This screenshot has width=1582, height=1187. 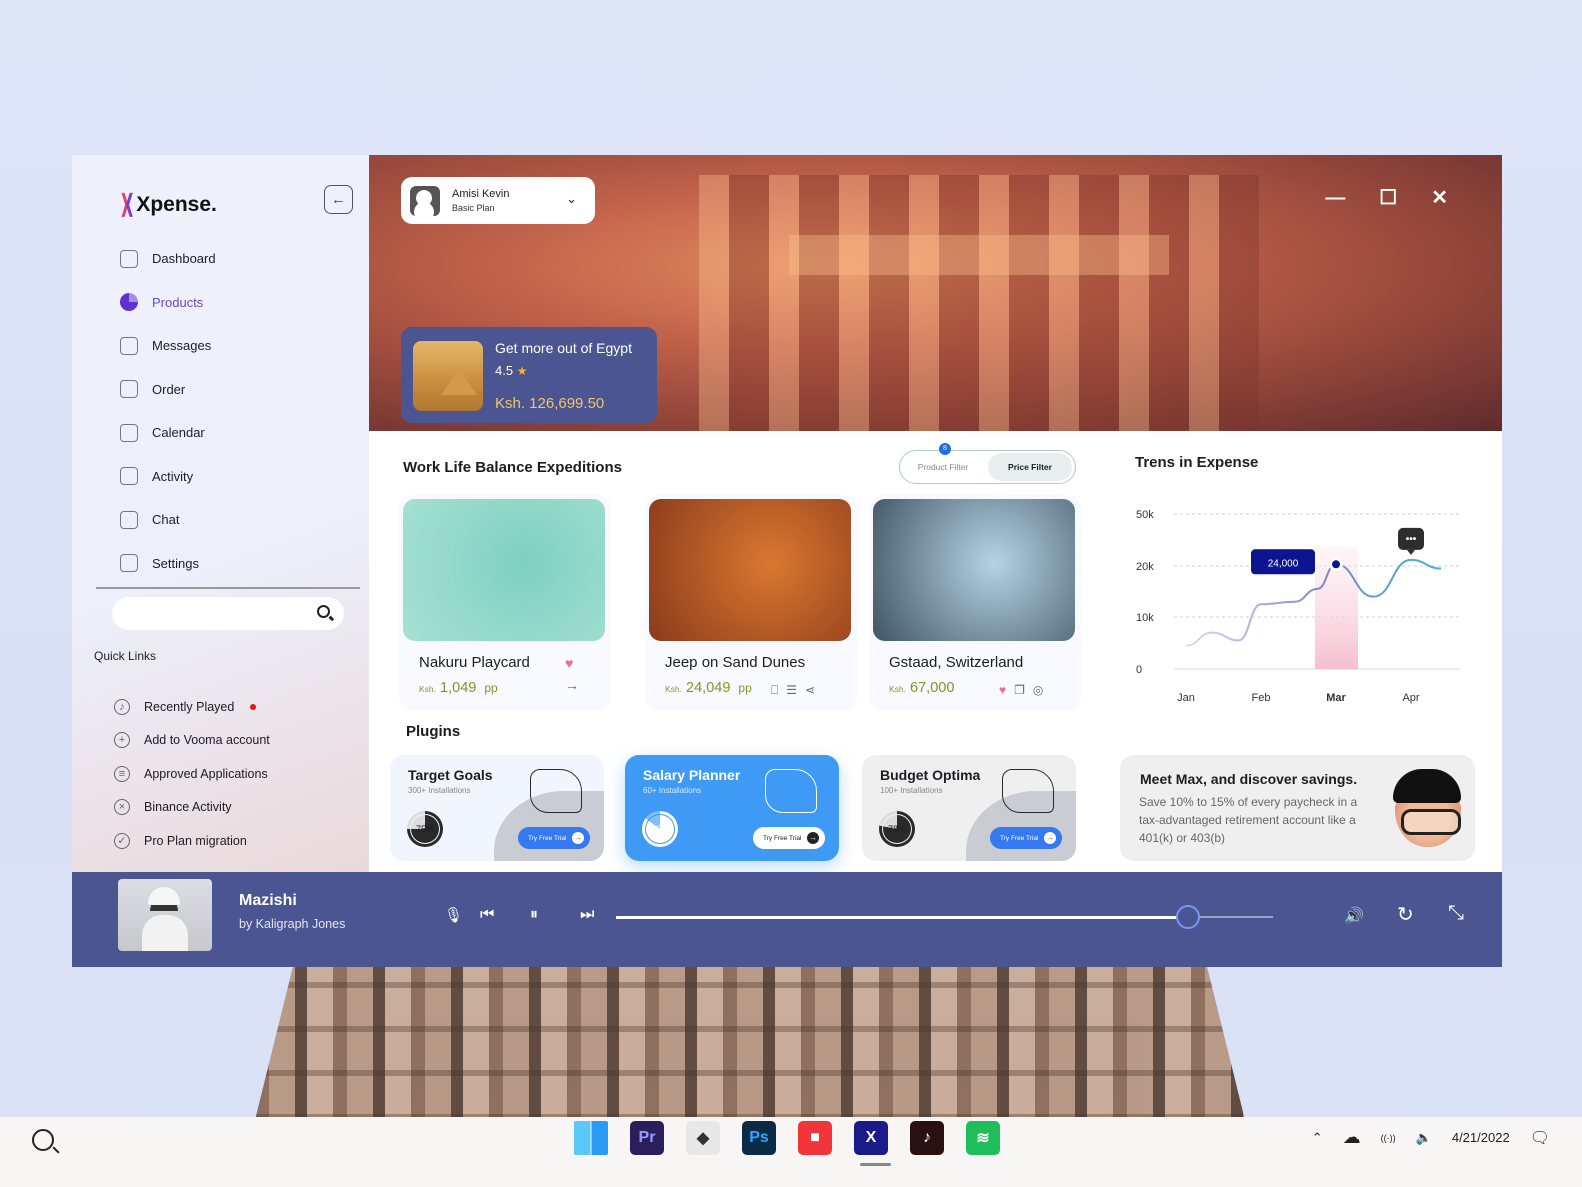 What do you see at coordinates (168, 346) in the screenshot?
I see `sidebar-item-messages: Messages` at bounding box center [168, 346].